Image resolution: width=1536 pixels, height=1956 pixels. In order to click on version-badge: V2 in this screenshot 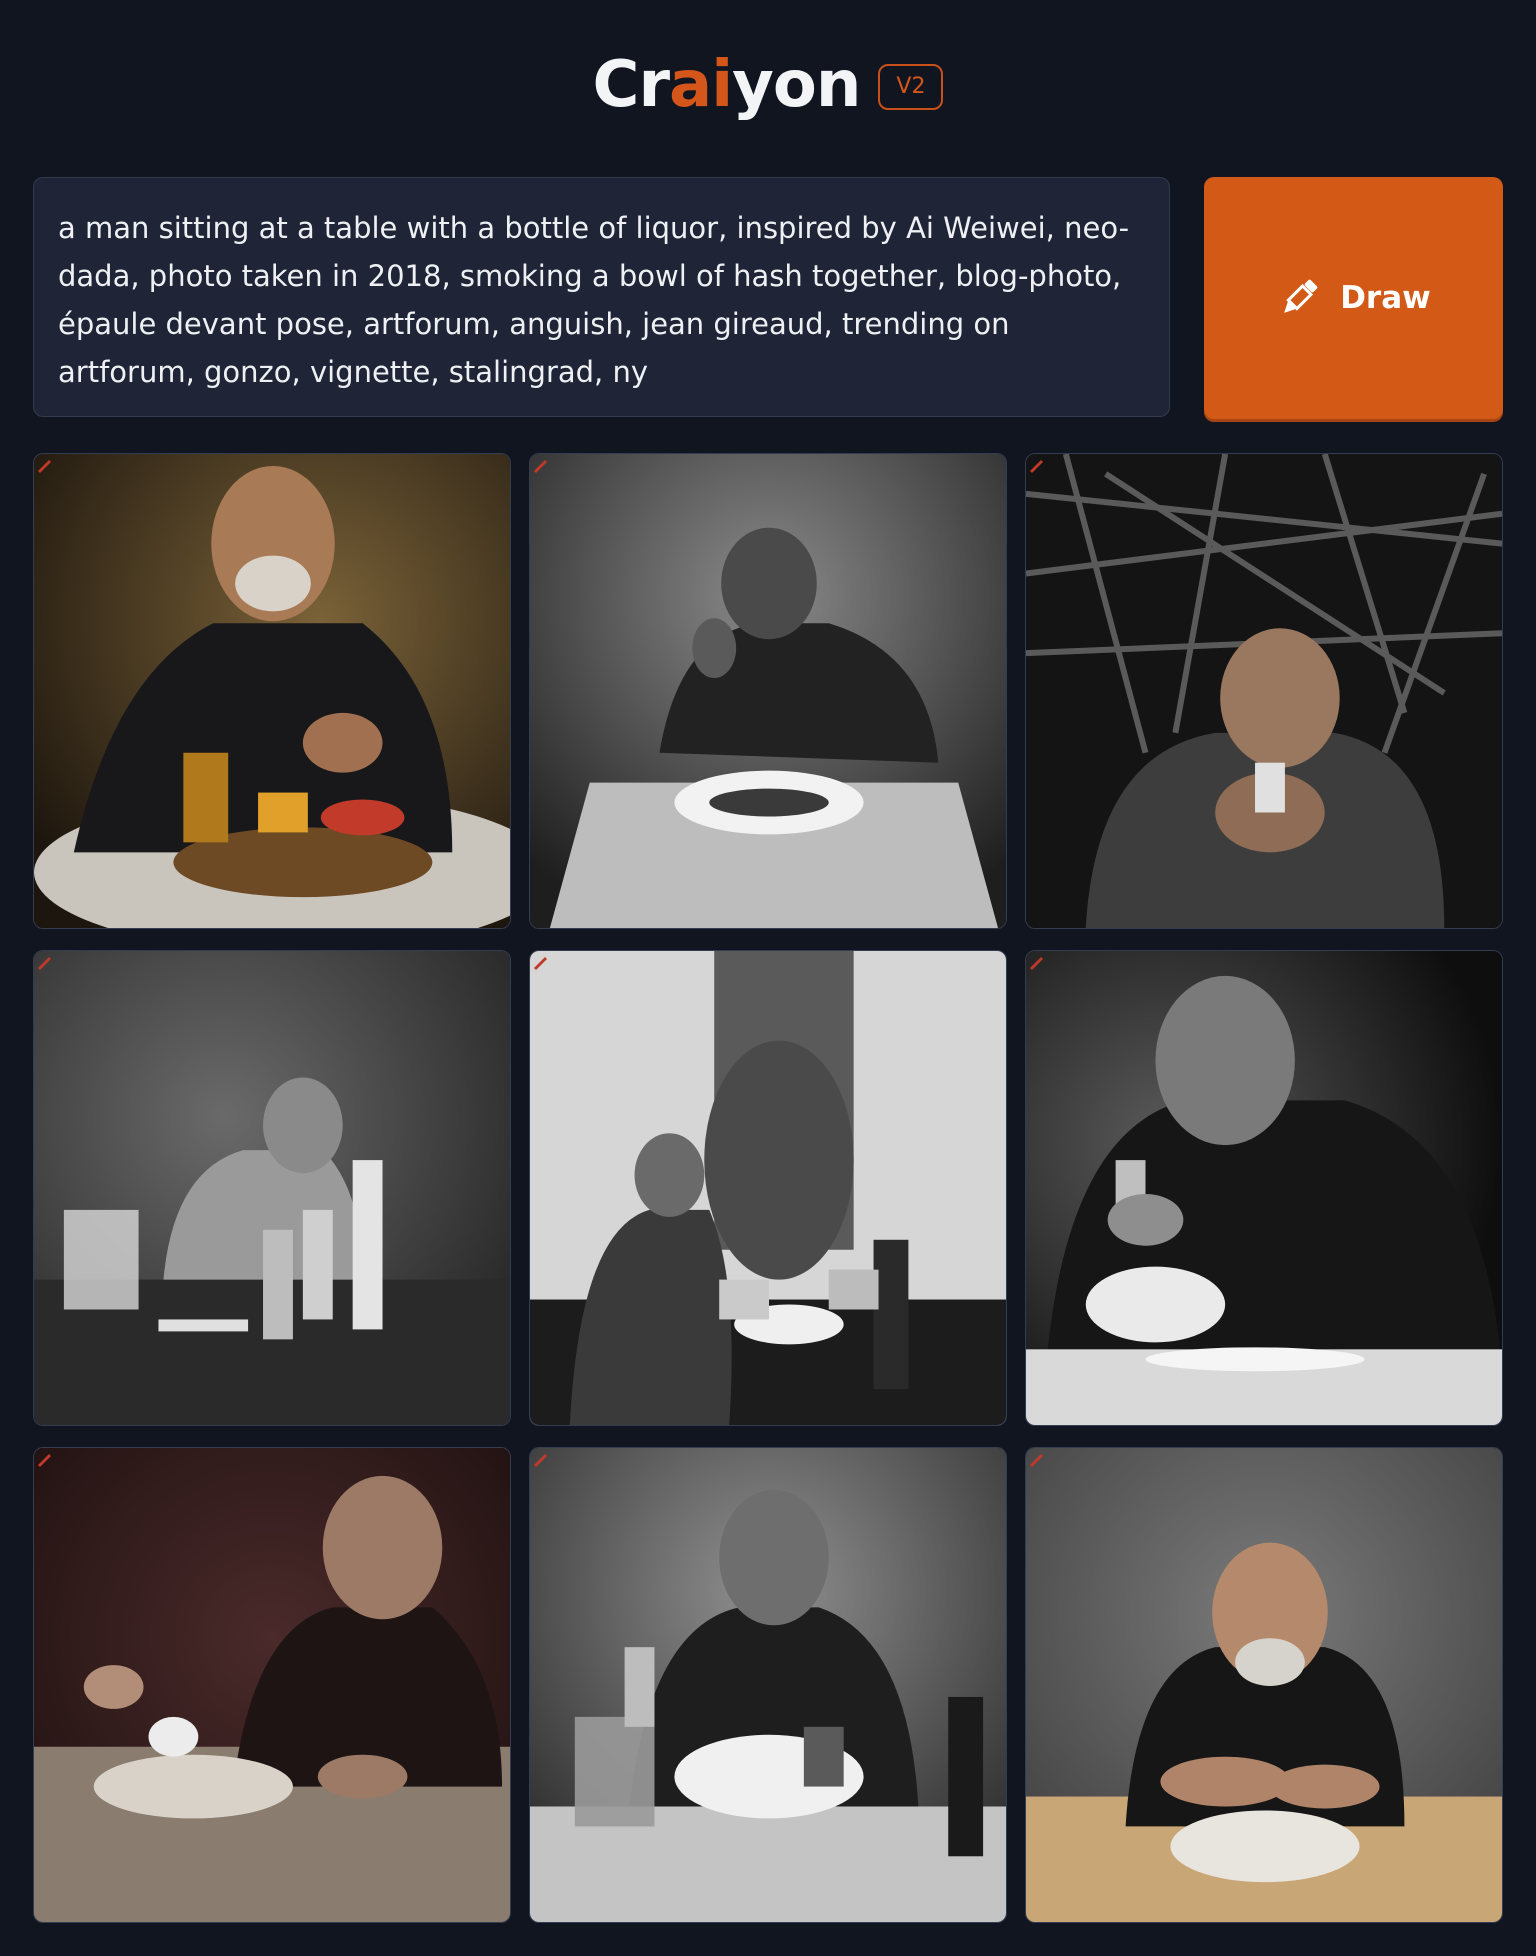, I will do `click(911, 87)`.